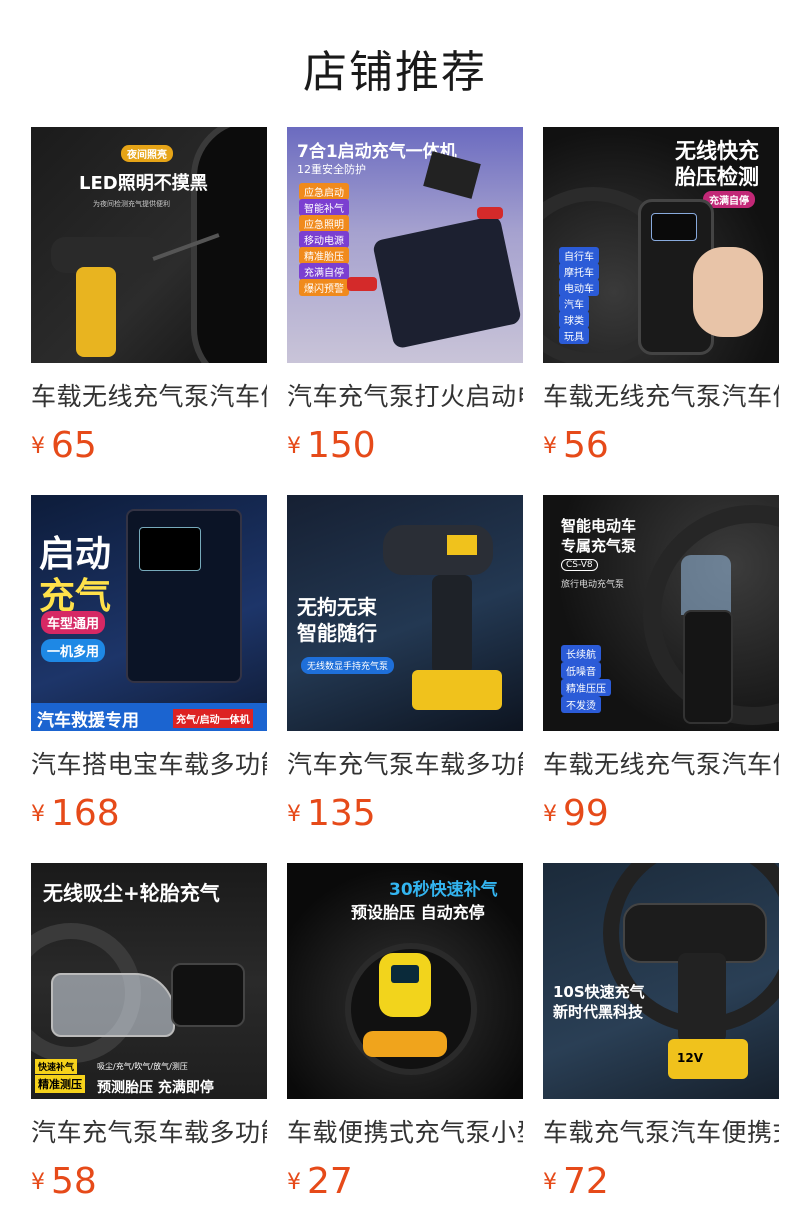 This screenshot has width=790, height=1232. Describe the element at coordinates (405, 613) in the screenshot. I see `product-image: 无拘无束 智能随行 无线数显手持充气泵` at that location.